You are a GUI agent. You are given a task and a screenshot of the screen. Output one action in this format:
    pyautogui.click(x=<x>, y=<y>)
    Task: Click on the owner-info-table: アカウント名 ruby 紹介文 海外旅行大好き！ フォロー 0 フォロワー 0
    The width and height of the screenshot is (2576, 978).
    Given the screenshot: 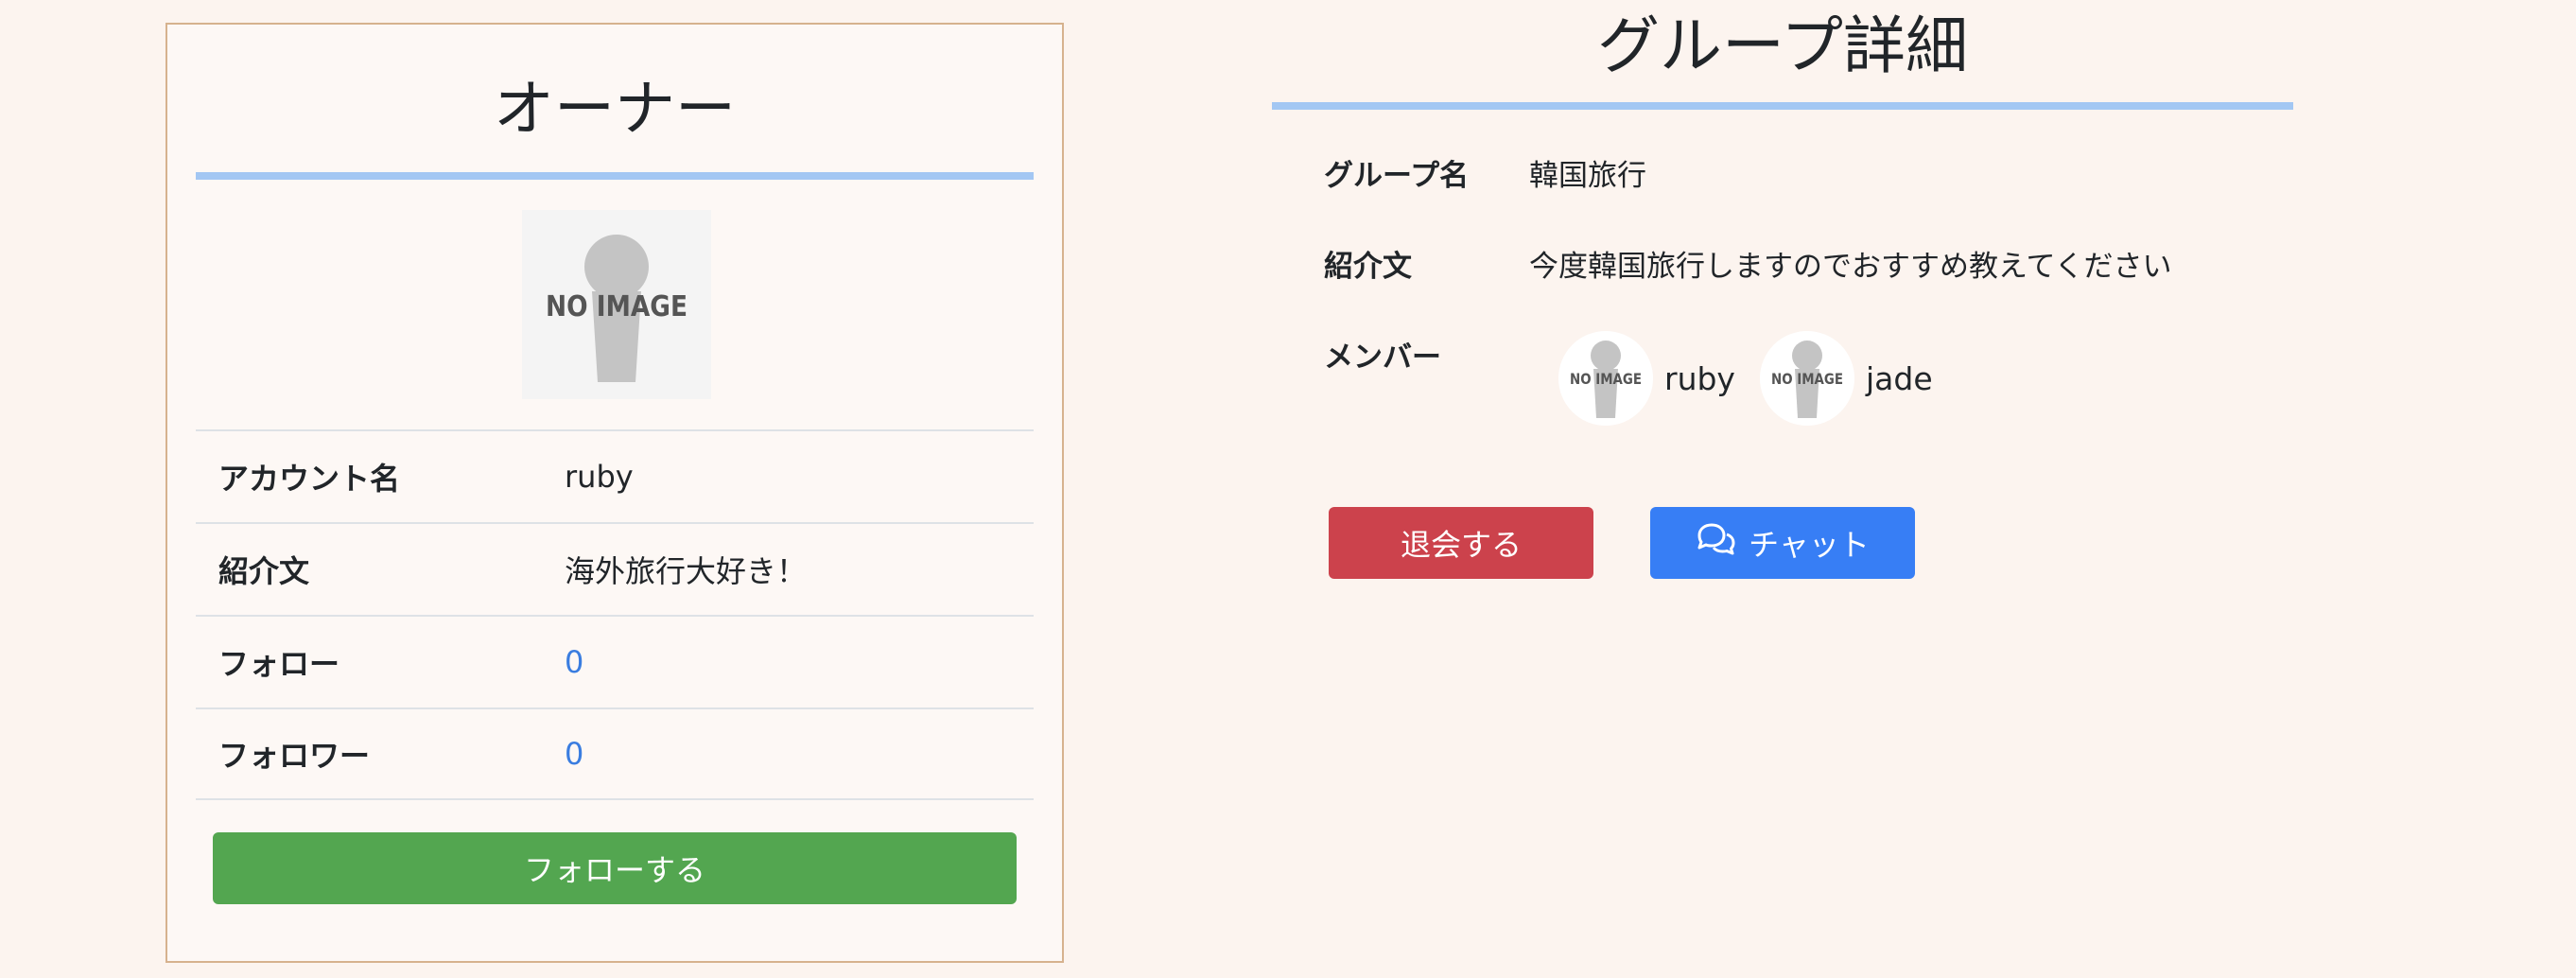 What is the action you would take?
    pyautogui.click(x=615, y=614)
    